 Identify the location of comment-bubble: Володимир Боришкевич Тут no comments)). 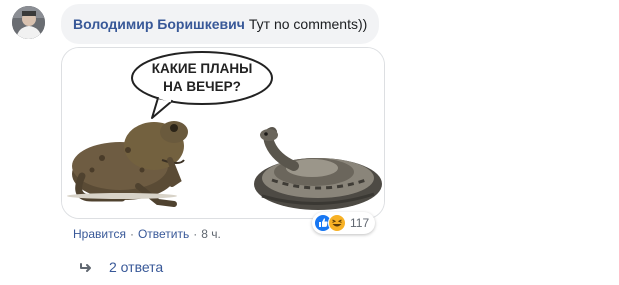
(220, 24).